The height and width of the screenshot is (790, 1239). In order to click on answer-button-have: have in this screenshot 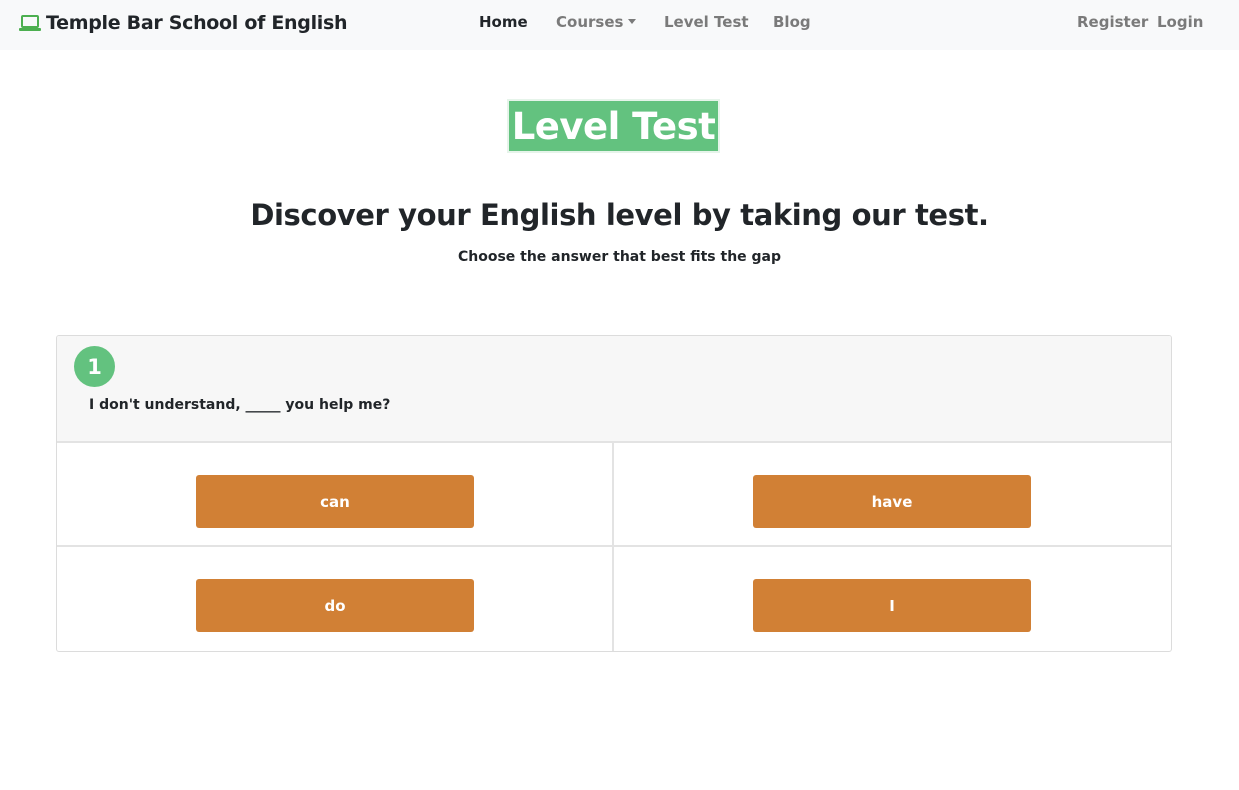, I will do `click(892, 501)`.